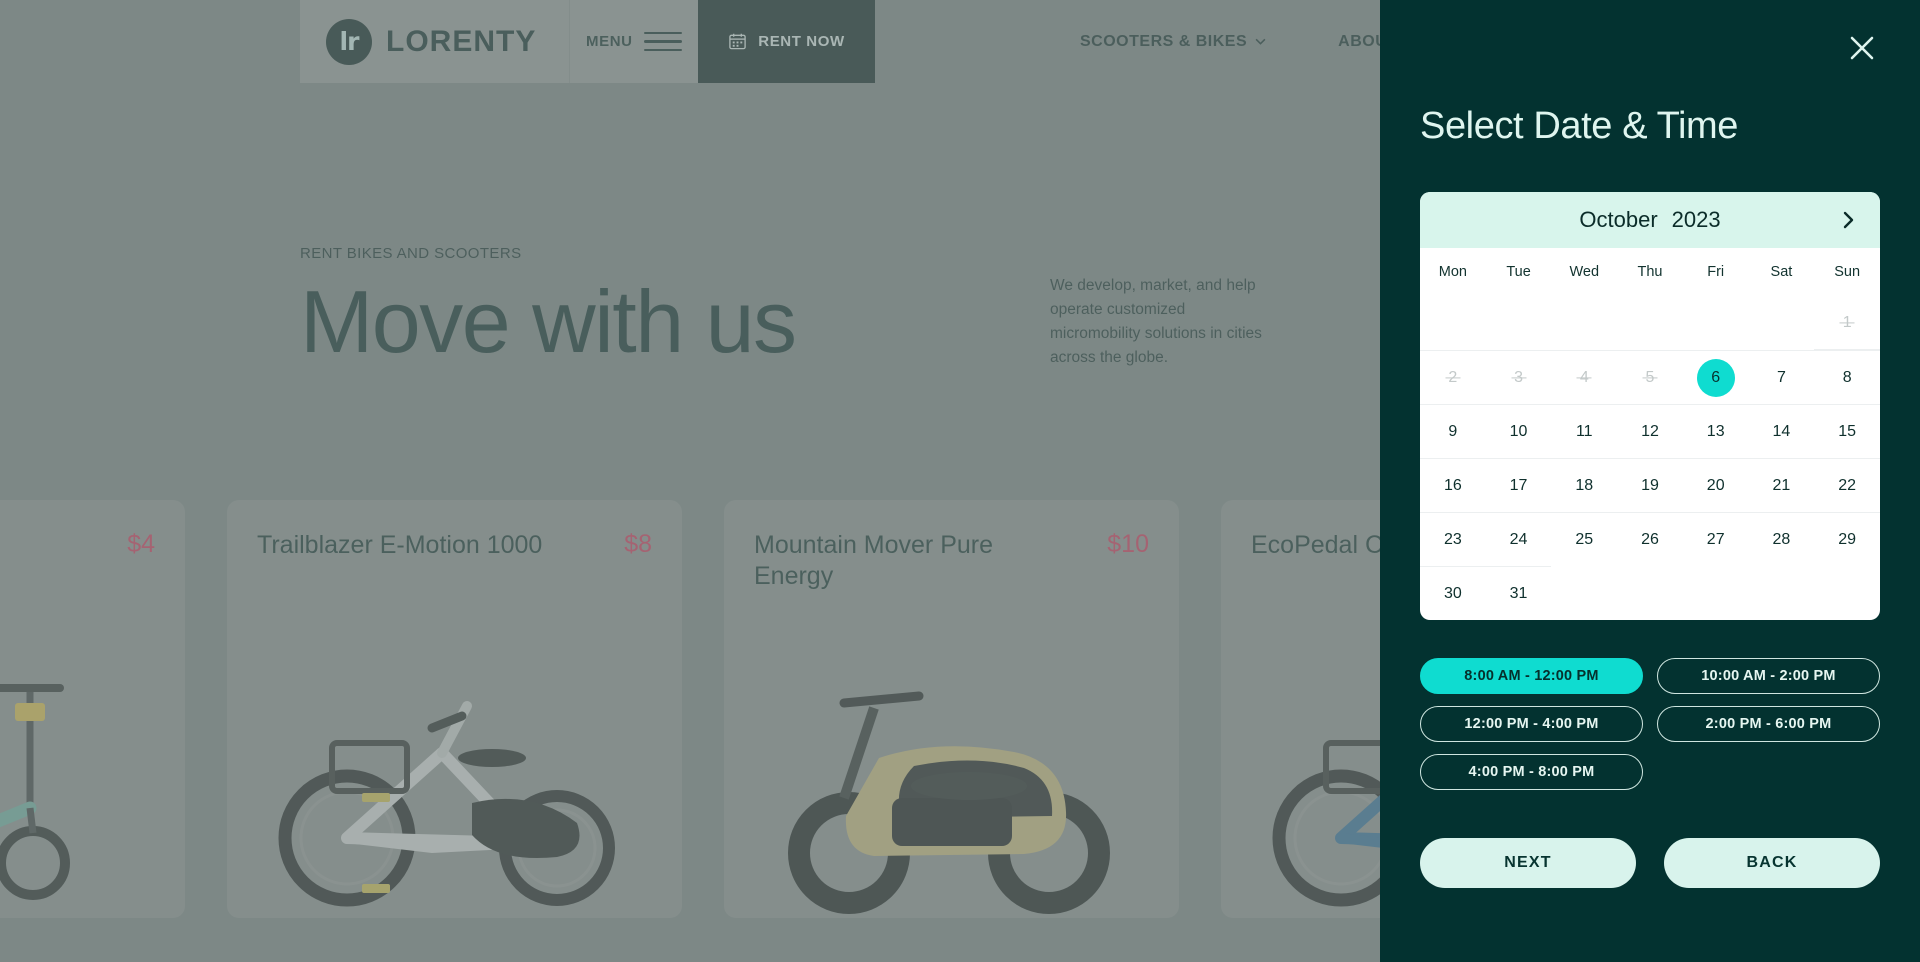 This screenshot has height=962, width=1920. I want to click on calendar-day-label: 10, so click(1518, 431).